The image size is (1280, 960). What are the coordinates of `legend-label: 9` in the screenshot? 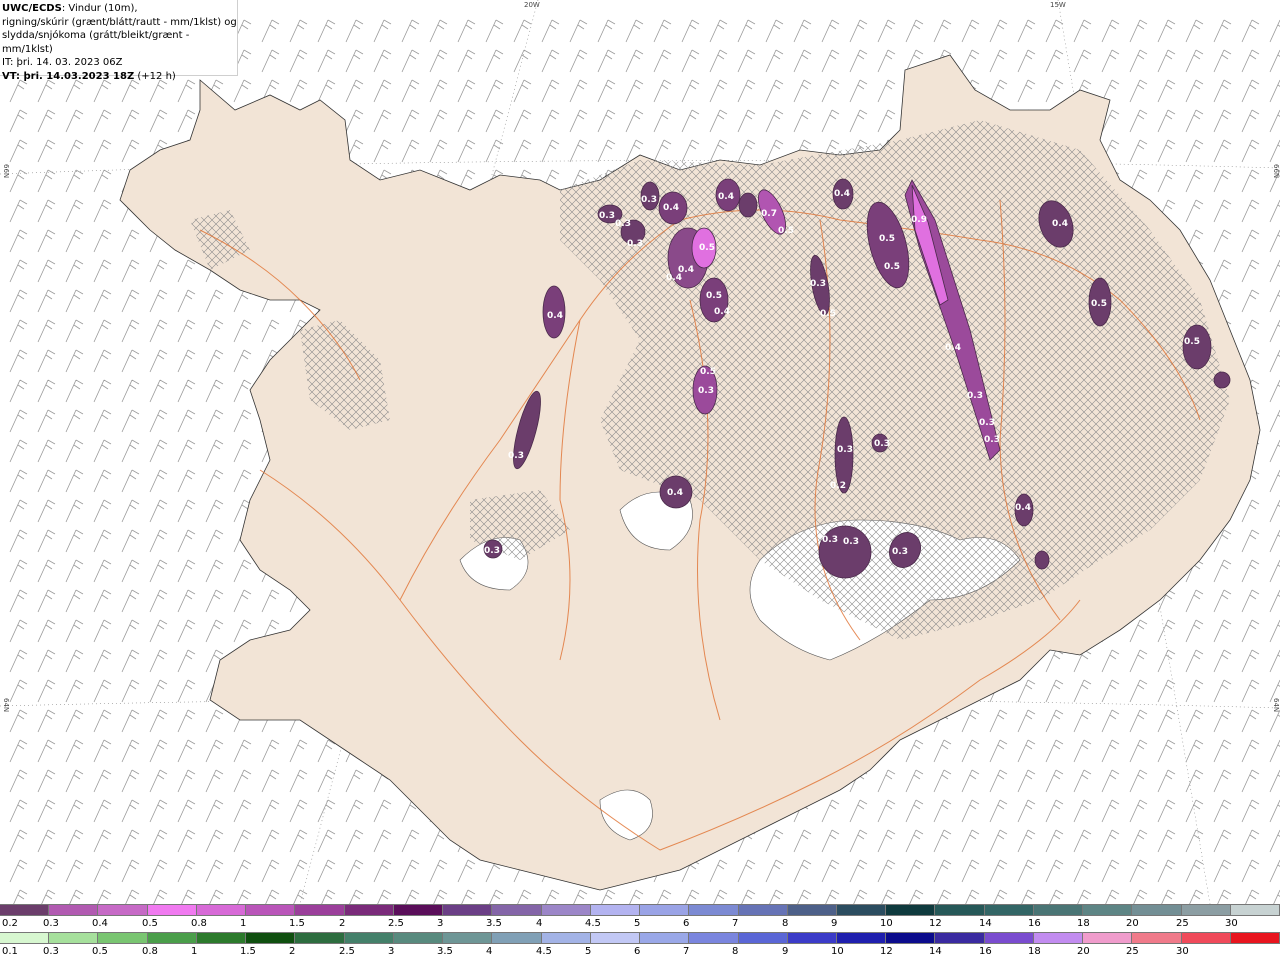 It's located at (785, 951).